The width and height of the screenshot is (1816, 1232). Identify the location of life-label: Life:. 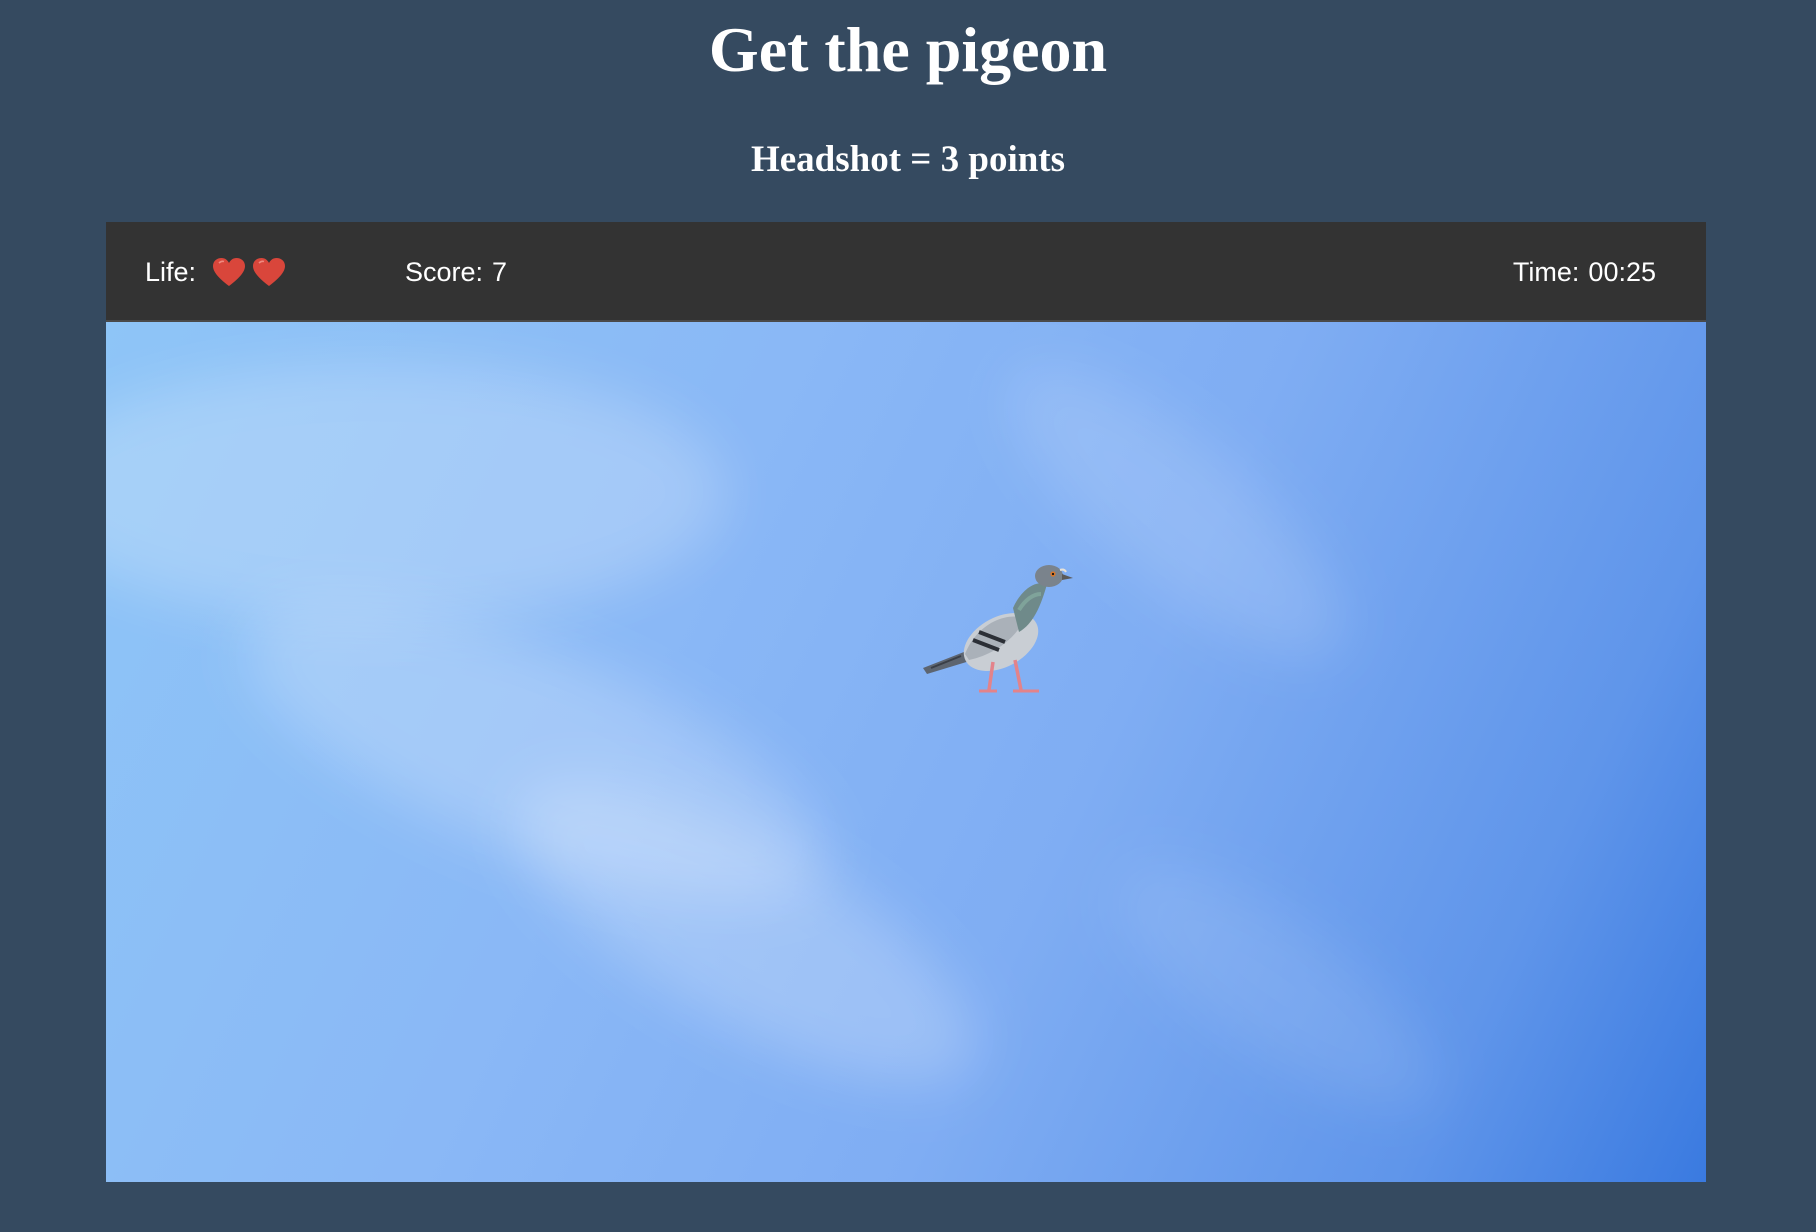
(171, 271).